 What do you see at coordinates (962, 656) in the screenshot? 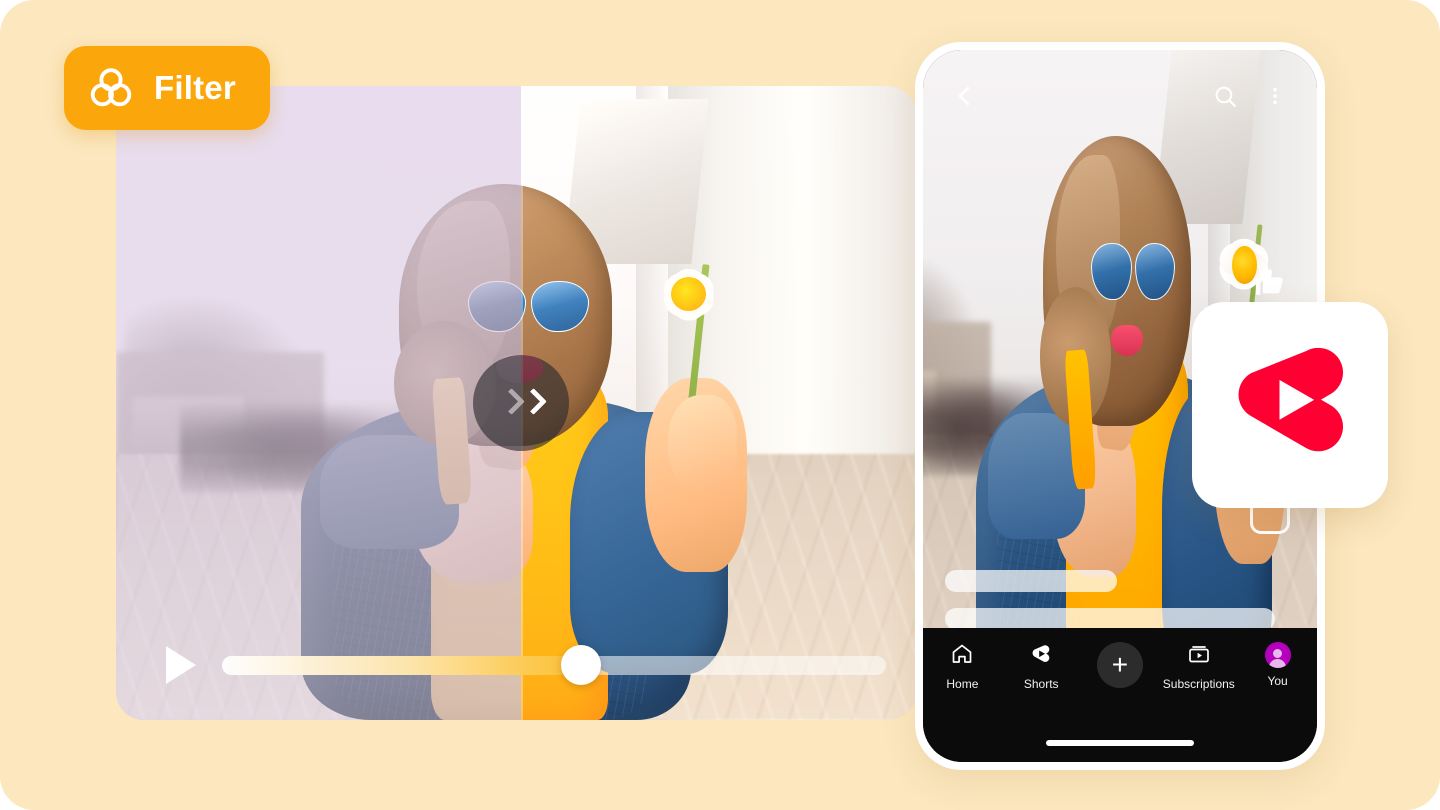
I see `home-icon` at bounding box center [962, 656].